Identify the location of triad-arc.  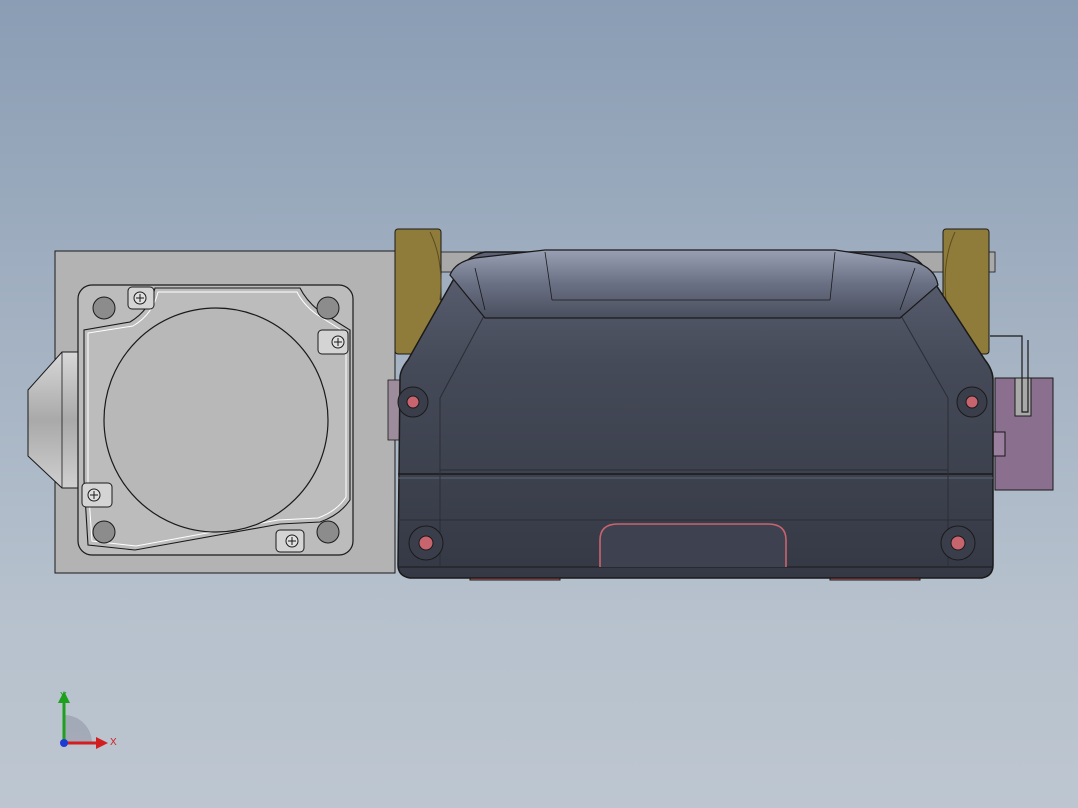
(78, 729).